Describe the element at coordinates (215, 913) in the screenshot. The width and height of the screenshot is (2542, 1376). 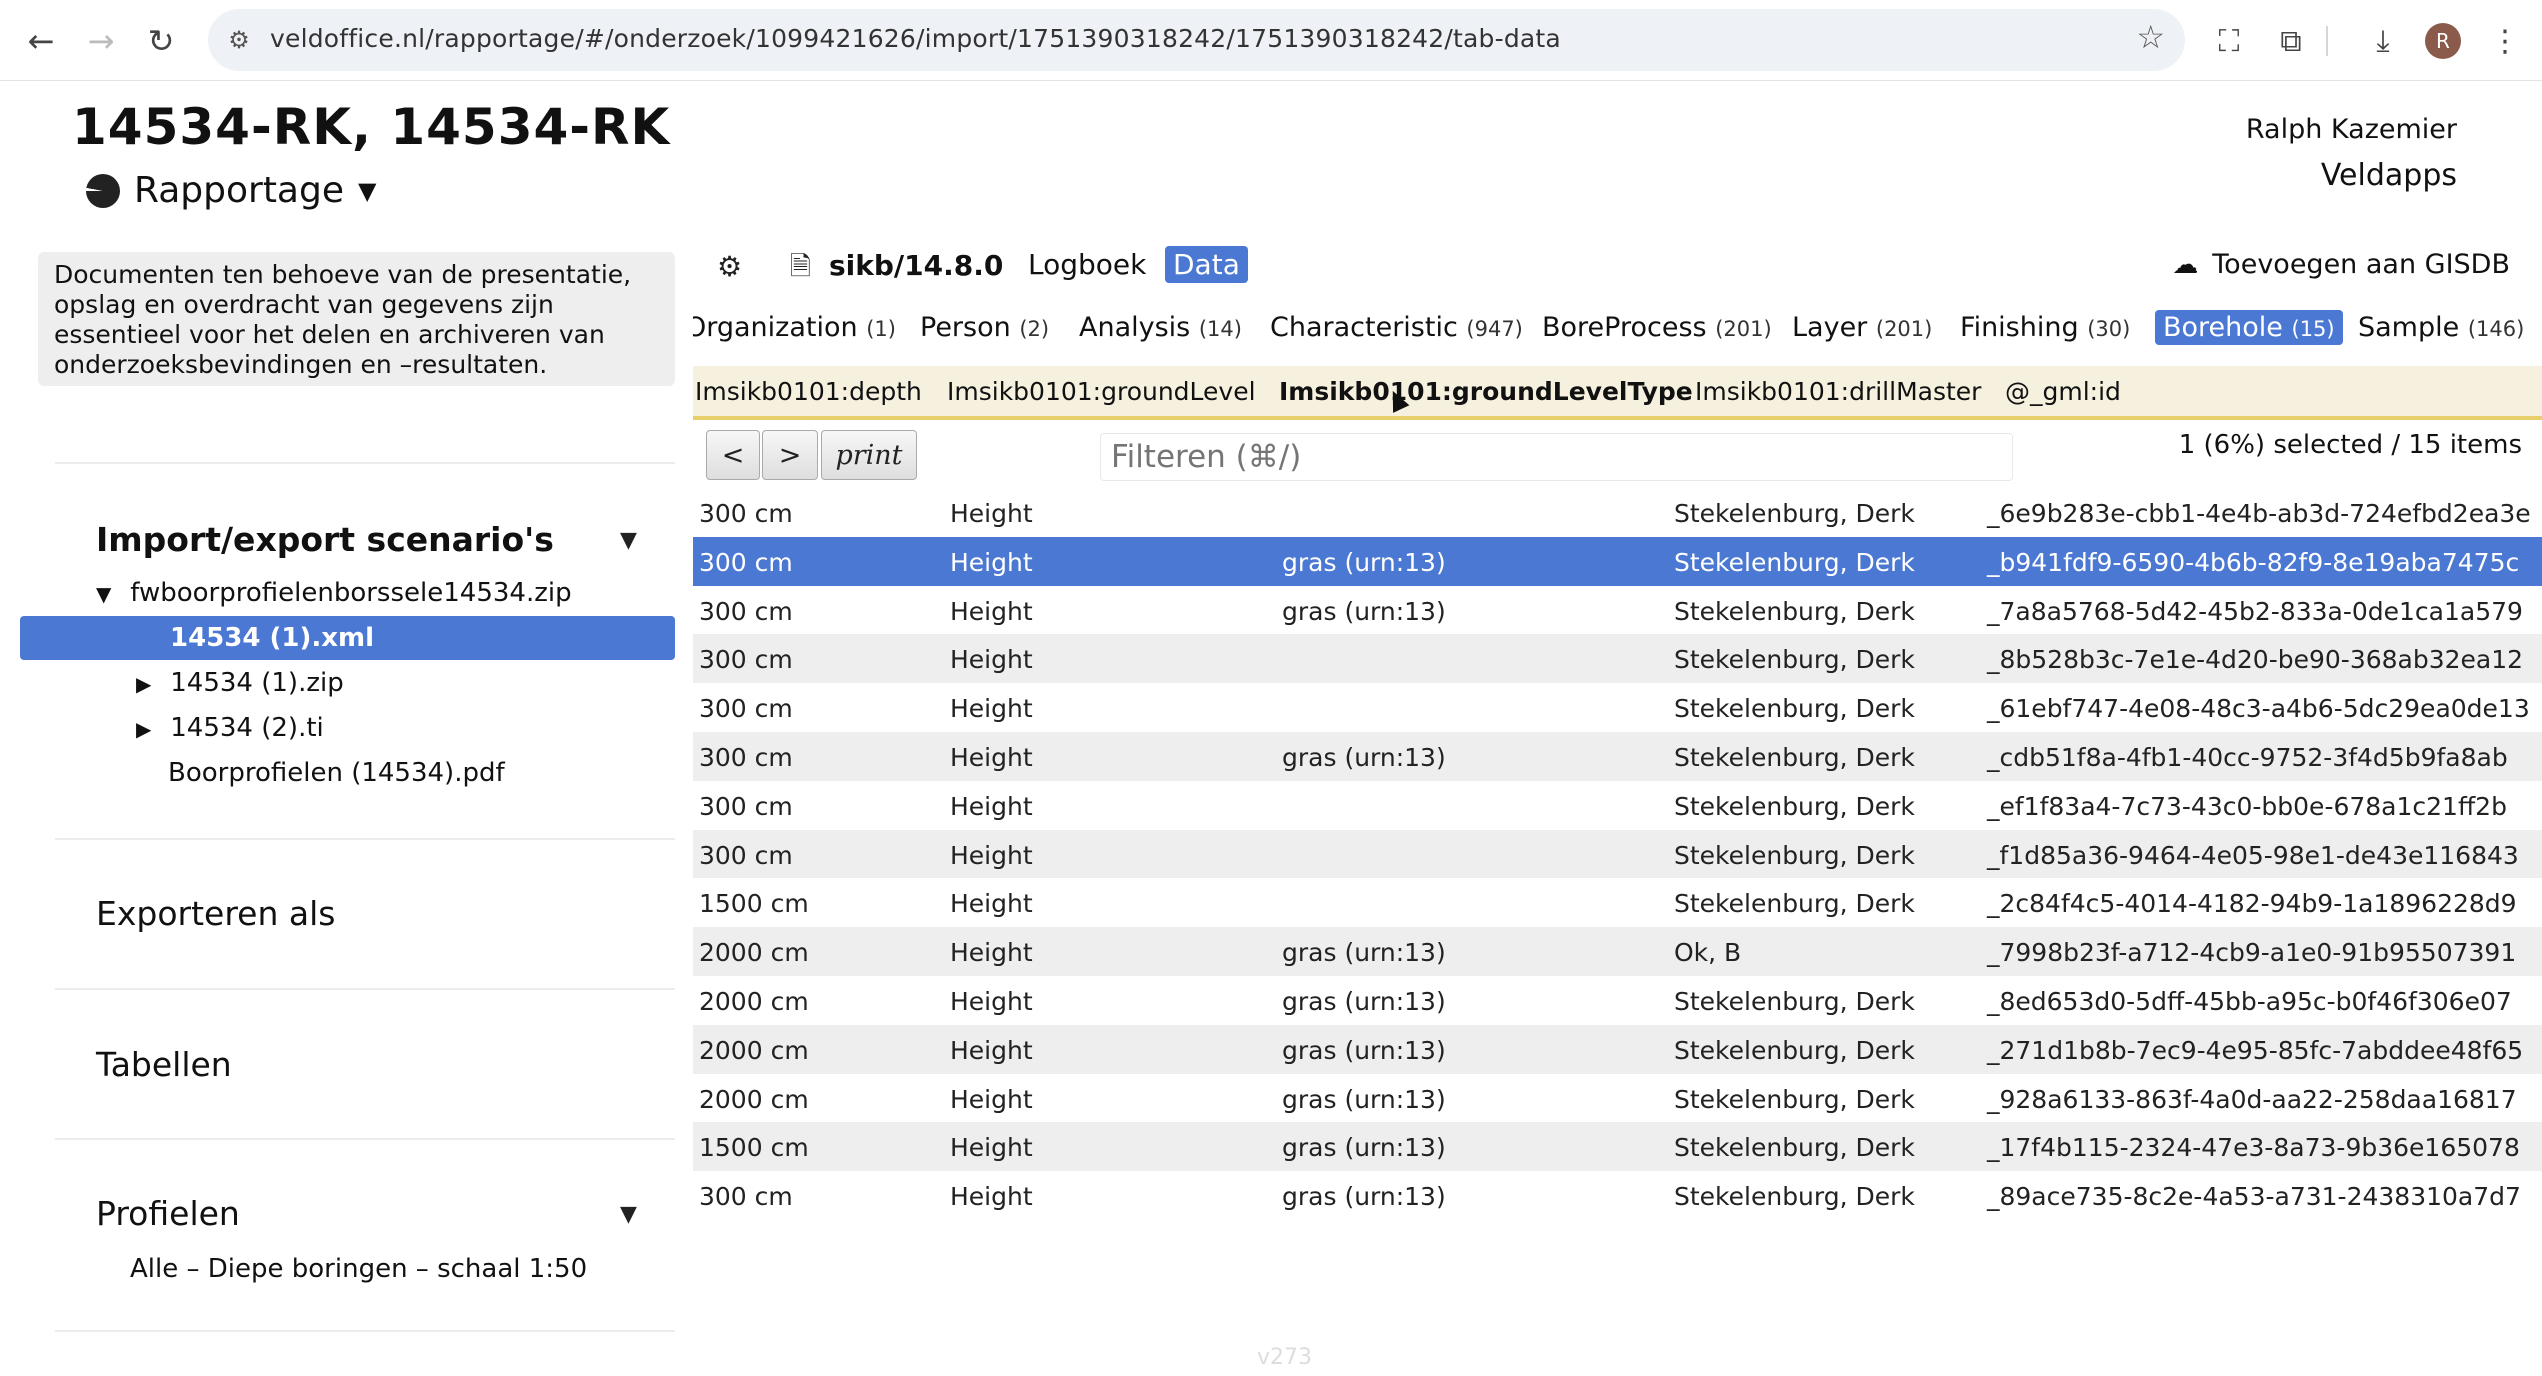
I see `export-as-title: Exporteren als` at that location.